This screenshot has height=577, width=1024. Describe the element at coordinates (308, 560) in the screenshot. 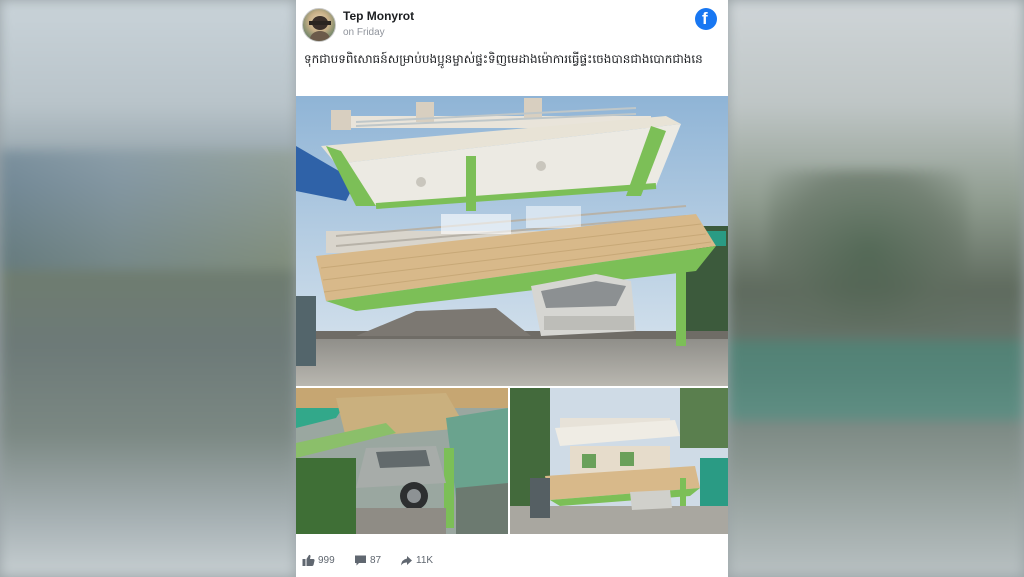

I see `thumbs-up-icon` at that location.